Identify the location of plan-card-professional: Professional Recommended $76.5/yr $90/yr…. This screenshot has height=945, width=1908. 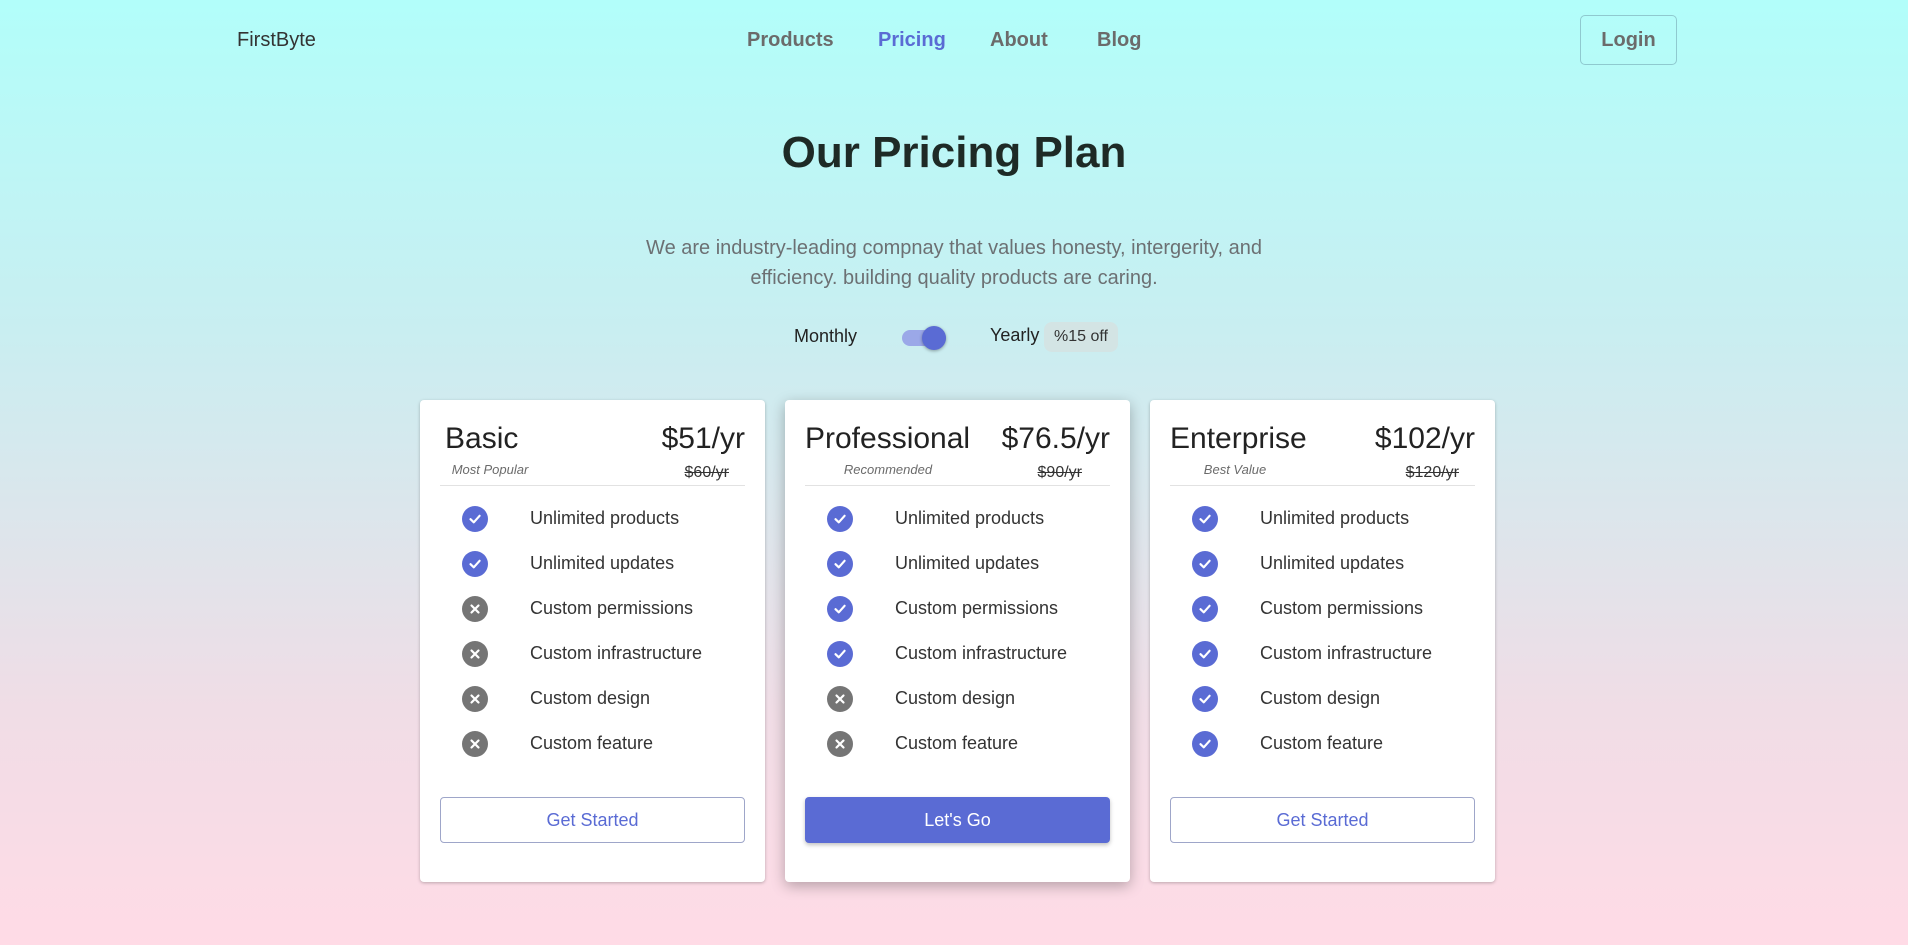
(957, 641).